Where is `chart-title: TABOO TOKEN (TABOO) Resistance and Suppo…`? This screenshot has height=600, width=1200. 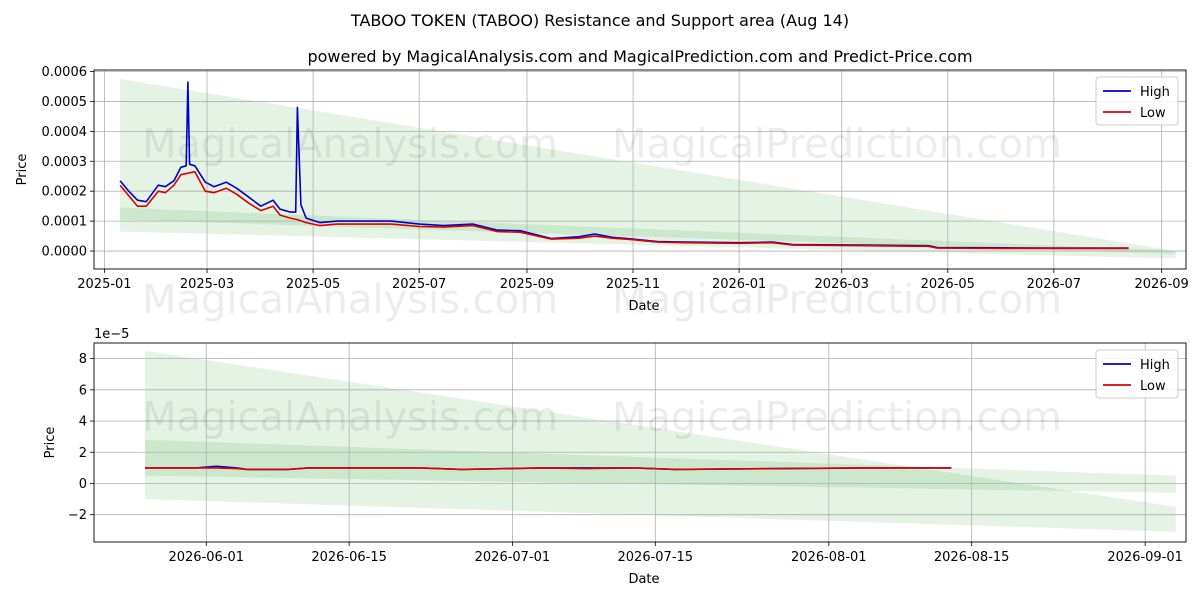
chart-title: TABOO TOKEN (TABOO) Resistance and Suppo… is located at coordinates (599, 20).